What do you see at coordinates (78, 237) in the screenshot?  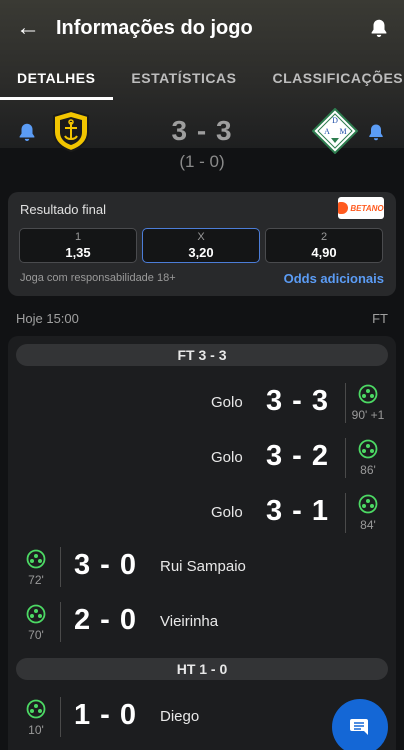 I see `odd-label: 1` at bounding box center [78, 237].